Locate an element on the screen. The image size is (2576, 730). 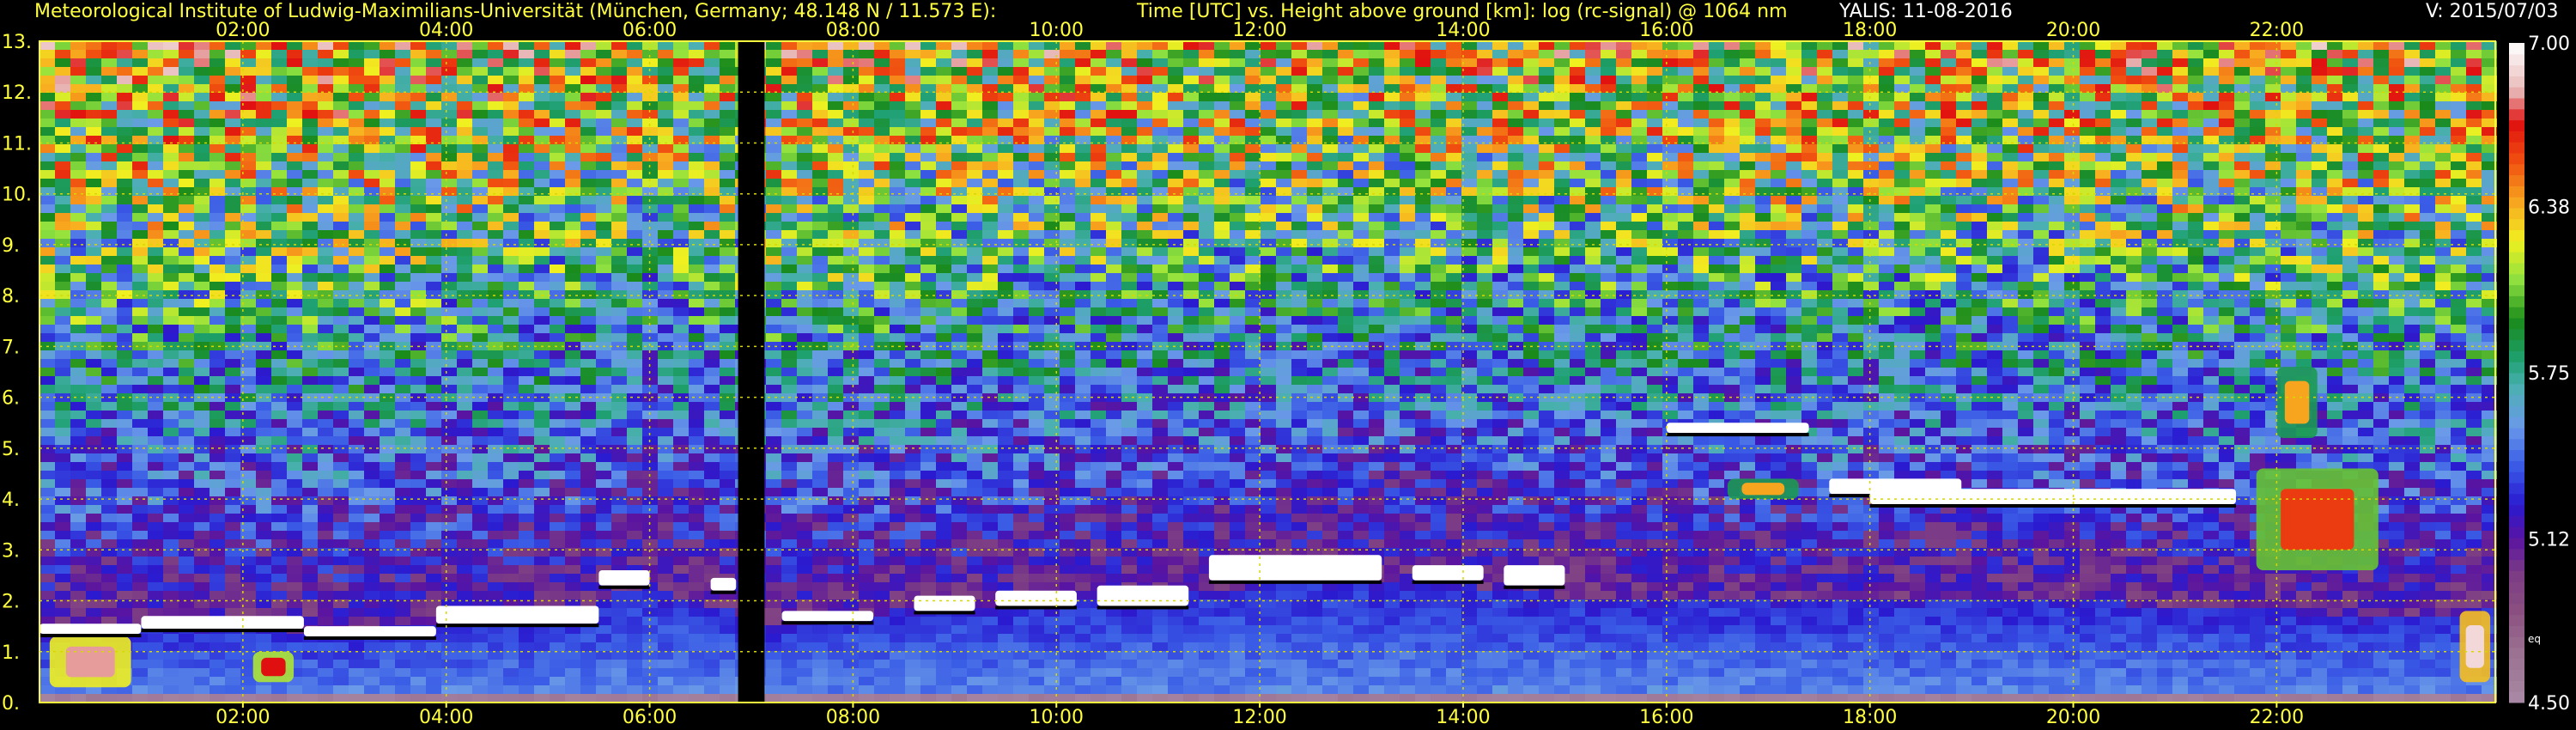
x-tick-label-bottom: 04:00 is located at coordinates (446, 717).